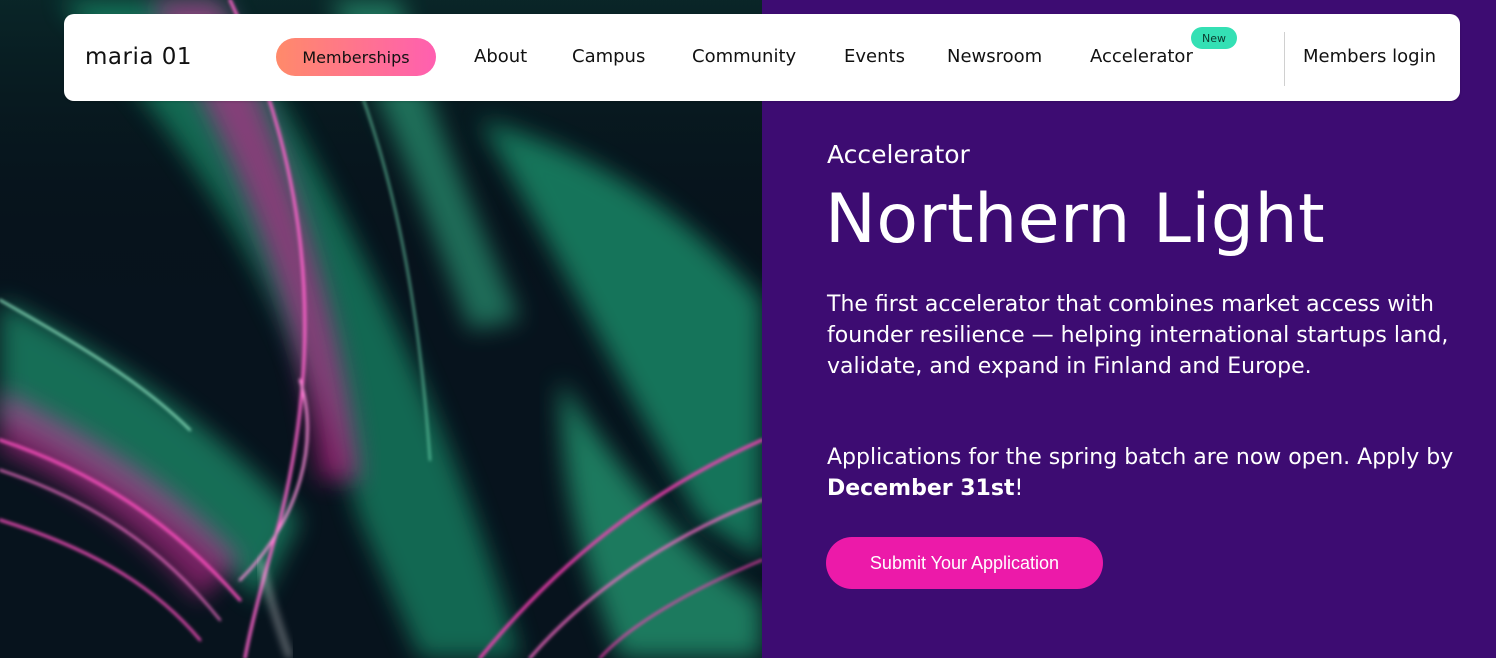 Image resolution: width=1496 pixels, height=658 pixels. I want to click on new-badge: New, so click(1214, 38).